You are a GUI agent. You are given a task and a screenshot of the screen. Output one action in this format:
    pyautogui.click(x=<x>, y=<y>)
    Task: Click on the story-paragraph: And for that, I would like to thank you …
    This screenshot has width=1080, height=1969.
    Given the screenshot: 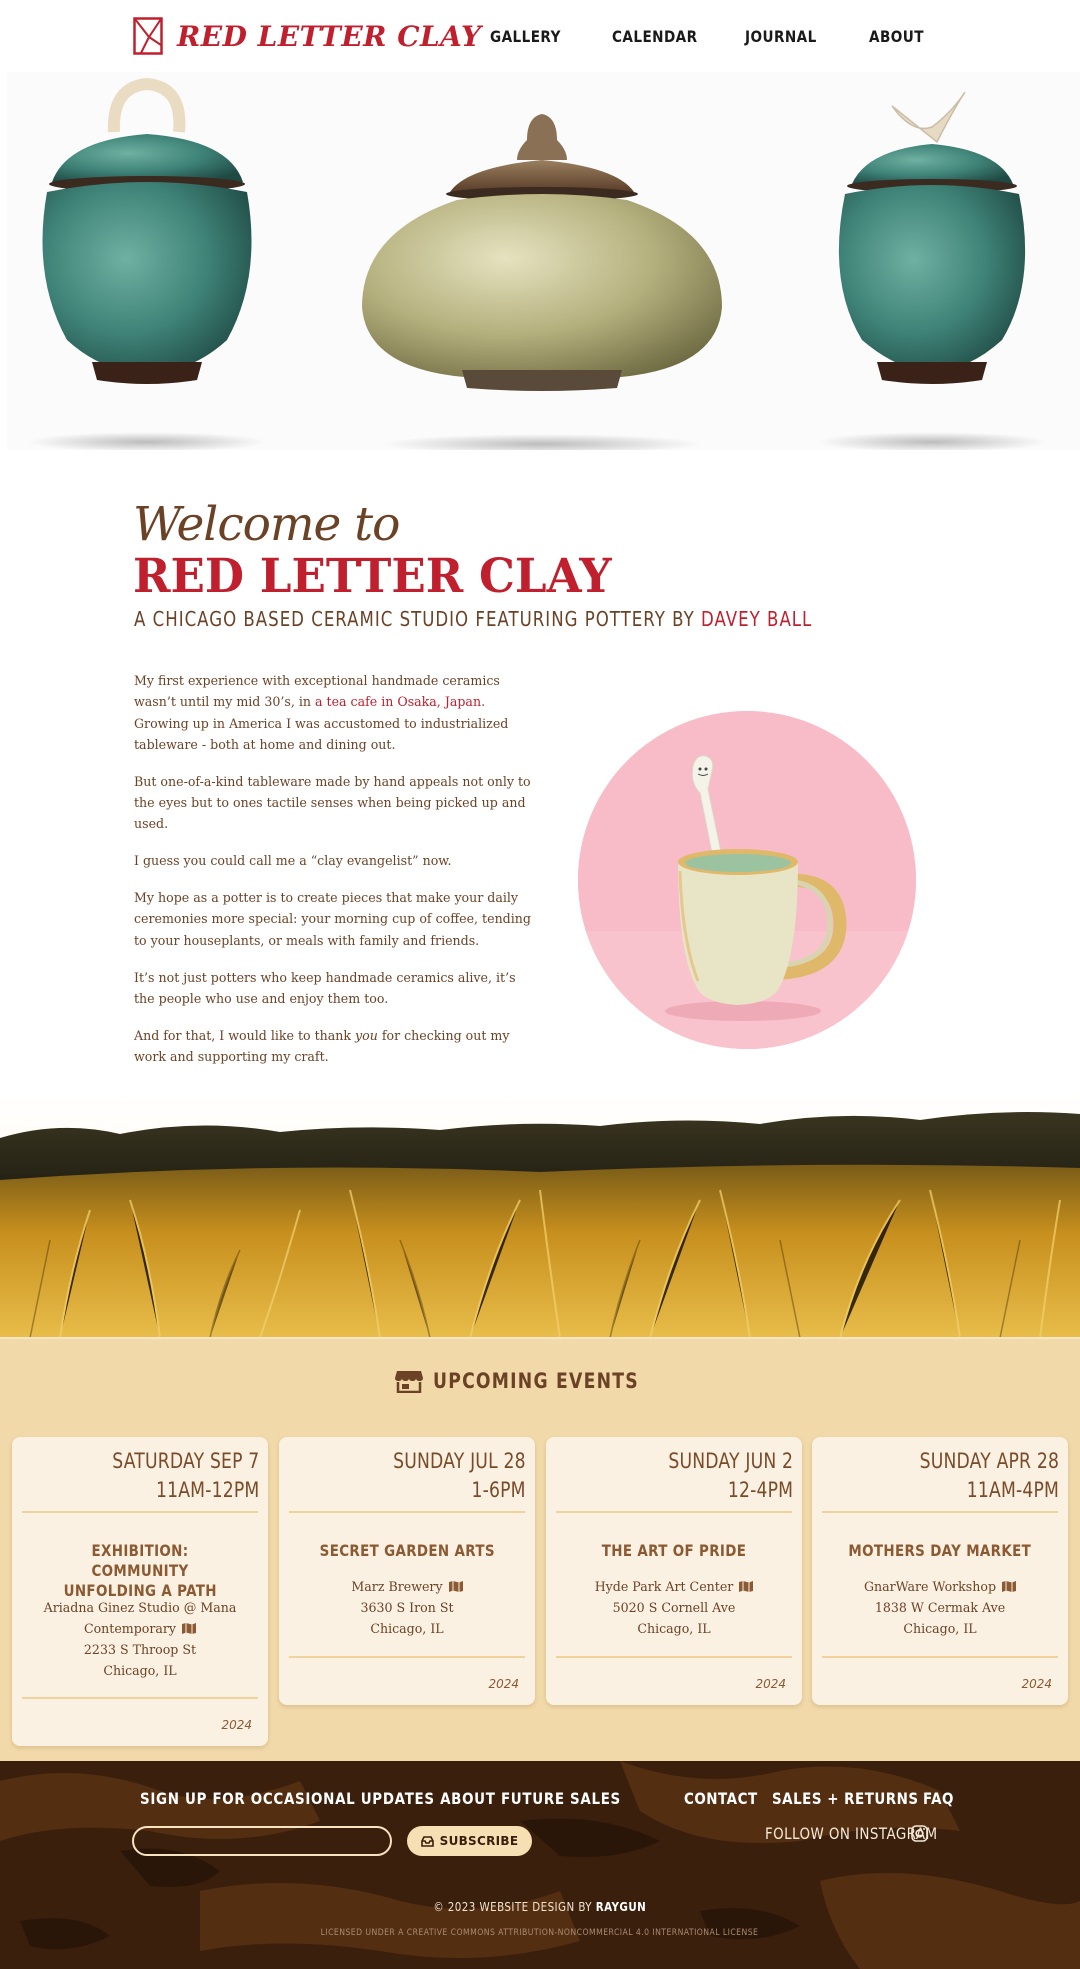 What is the action you would take?
    pyautogui.click(x=322, y=1046)
    